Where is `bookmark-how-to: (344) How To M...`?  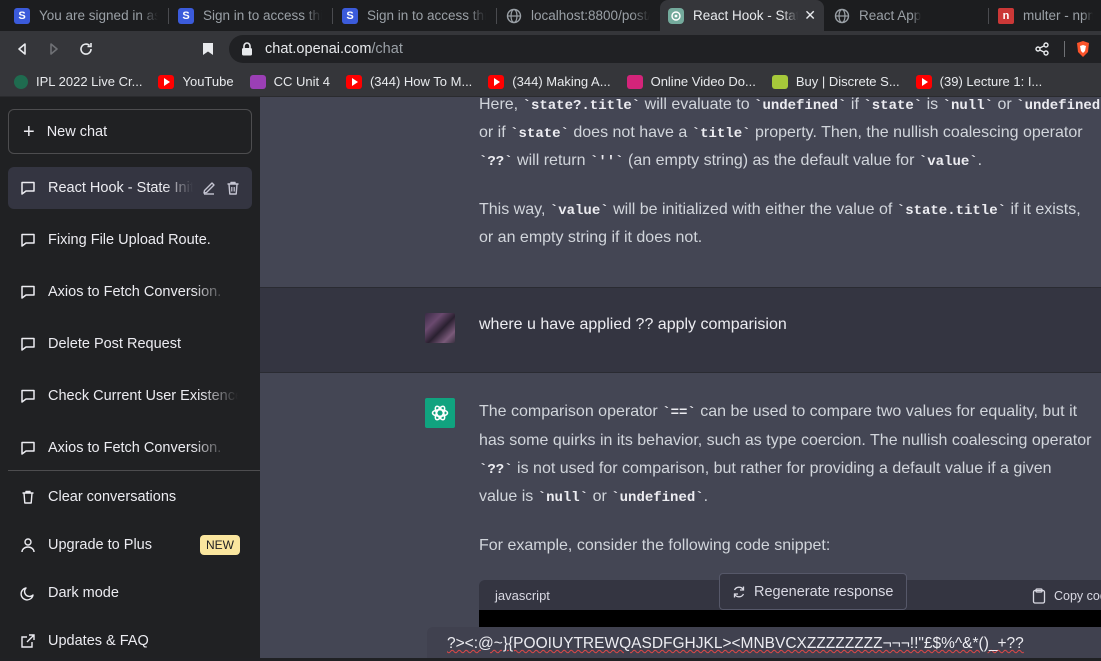
bookmark-how-to: (344) How To M... is located at coordinates (409, 81).